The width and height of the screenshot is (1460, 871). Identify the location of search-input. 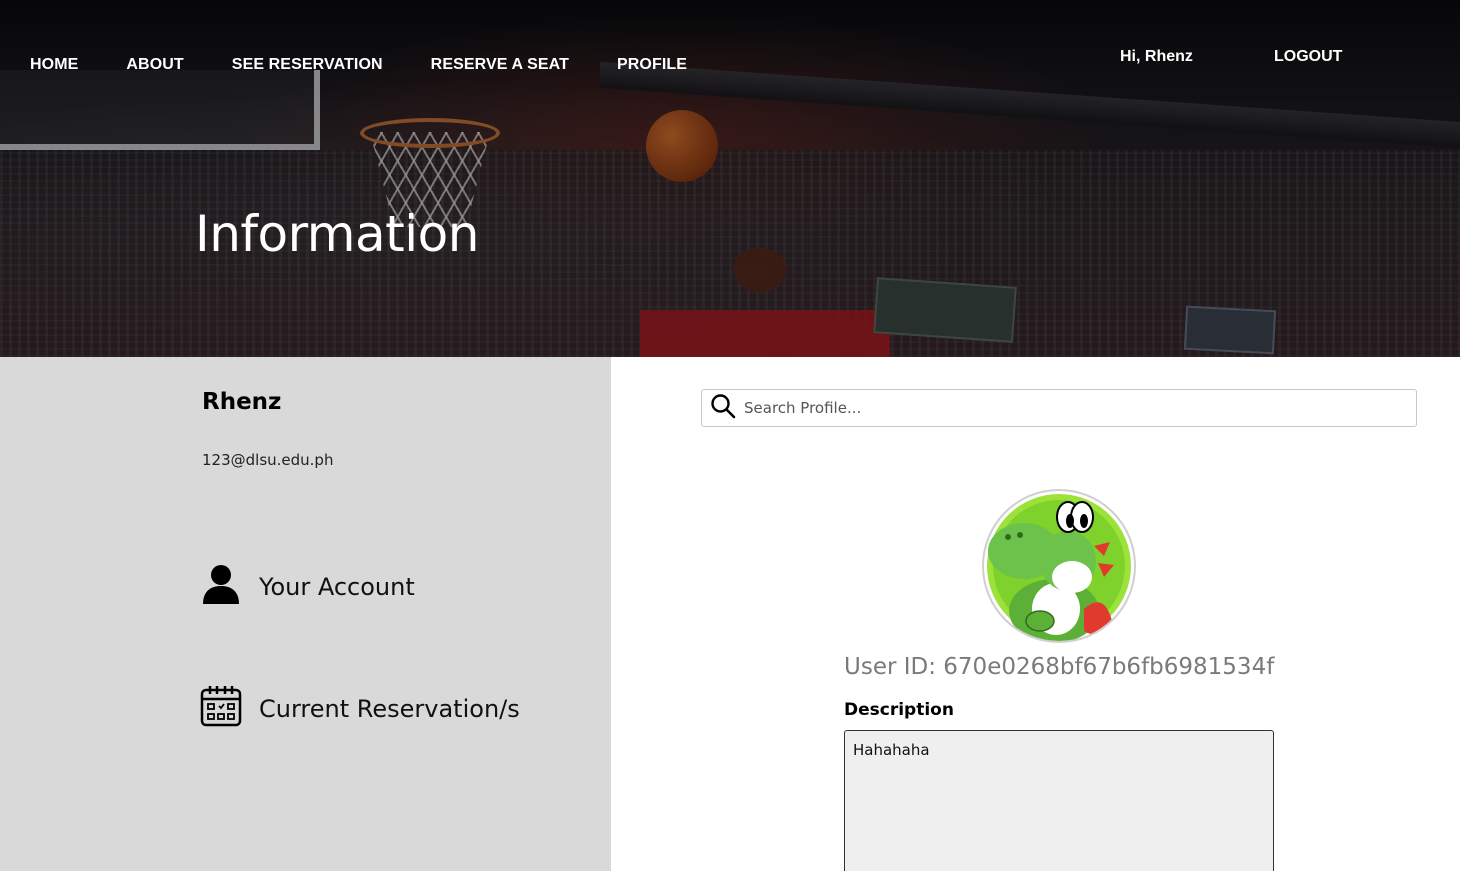
(1069, 408).